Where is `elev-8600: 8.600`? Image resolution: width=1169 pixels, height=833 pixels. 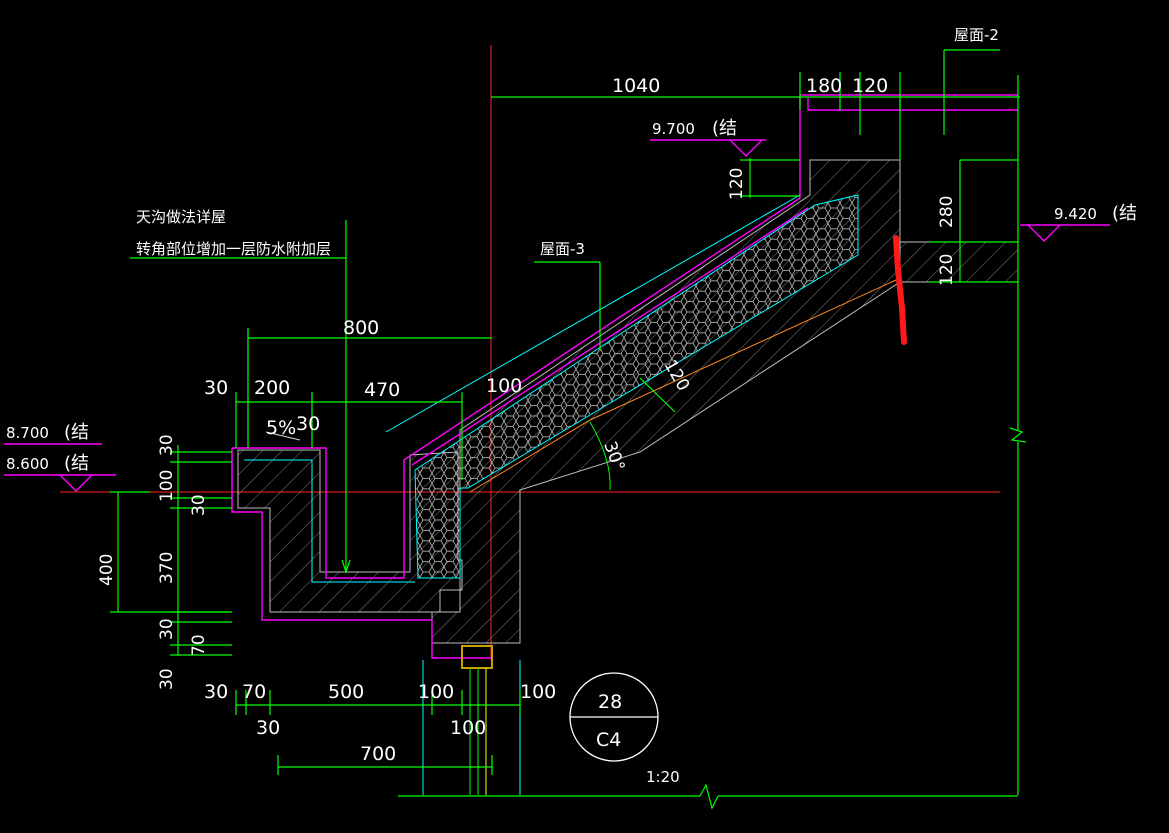 elev-8600: 8.600 is located at coordinates (27, 464).